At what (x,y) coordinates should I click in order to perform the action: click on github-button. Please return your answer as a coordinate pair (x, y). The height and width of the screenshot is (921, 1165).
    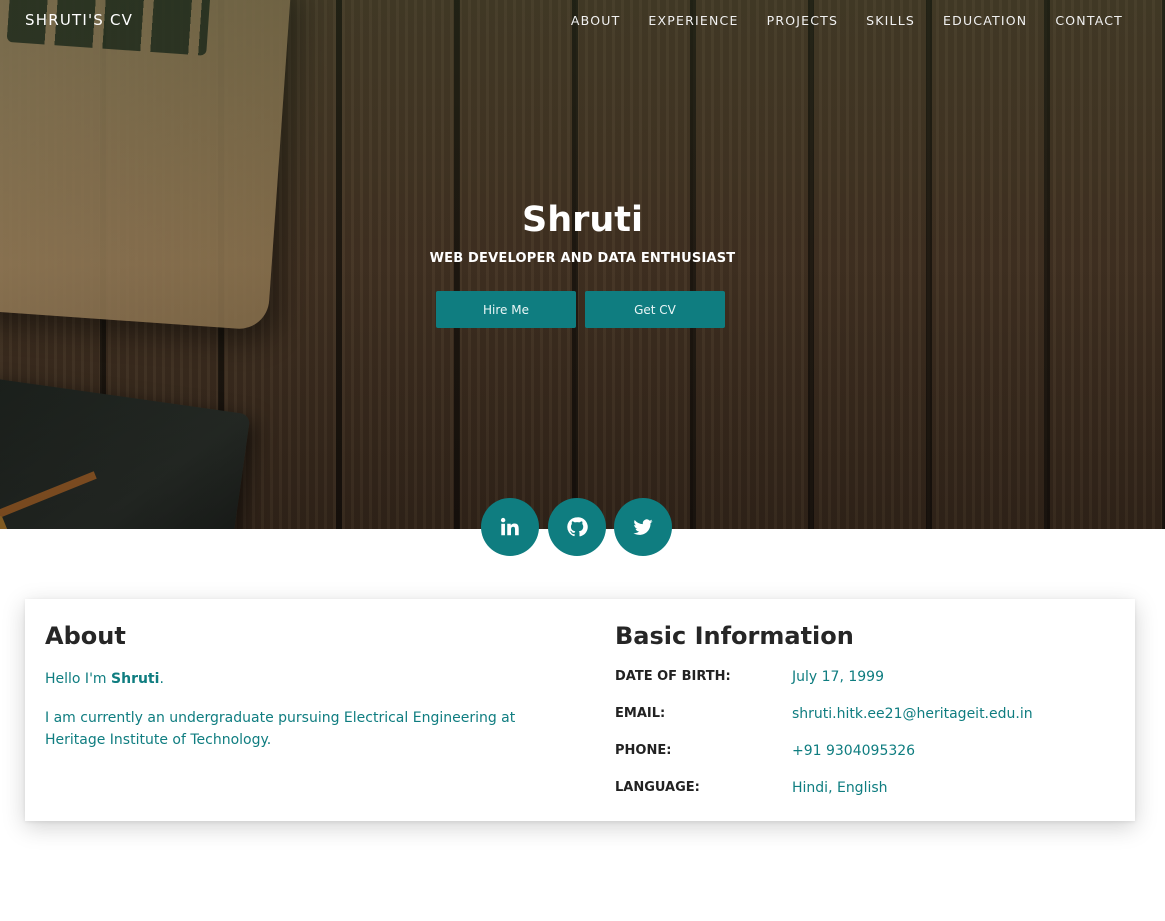
    Looking at the image, I should click on (577, 527).